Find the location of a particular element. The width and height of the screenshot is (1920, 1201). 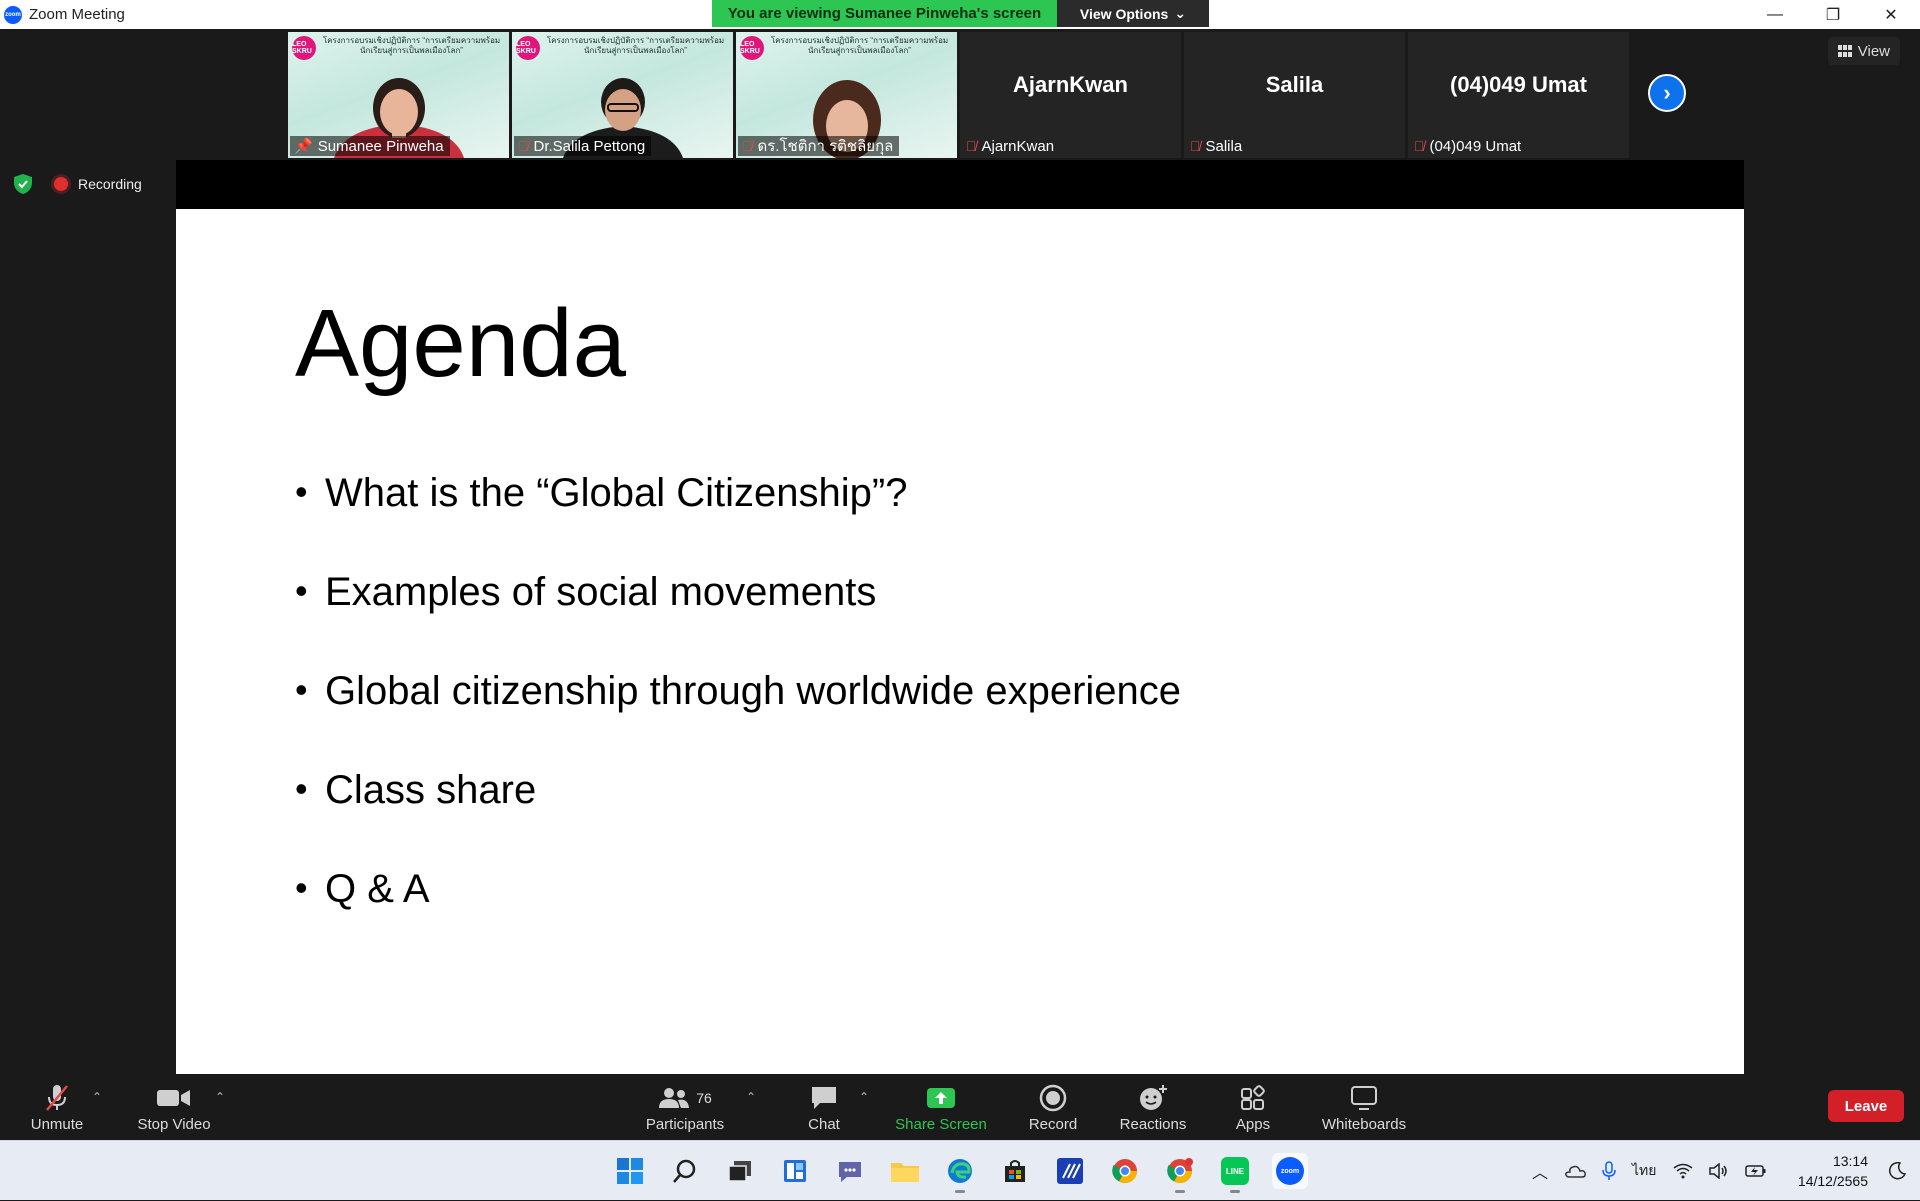

notifications-button is located at coordinates (1897, 1171).